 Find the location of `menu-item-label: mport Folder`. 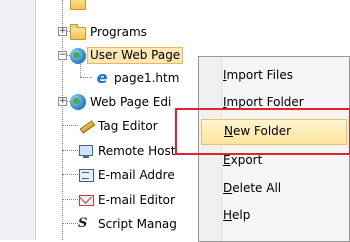

menu-item-label: mport Folder is located at coordinates (265, 102).